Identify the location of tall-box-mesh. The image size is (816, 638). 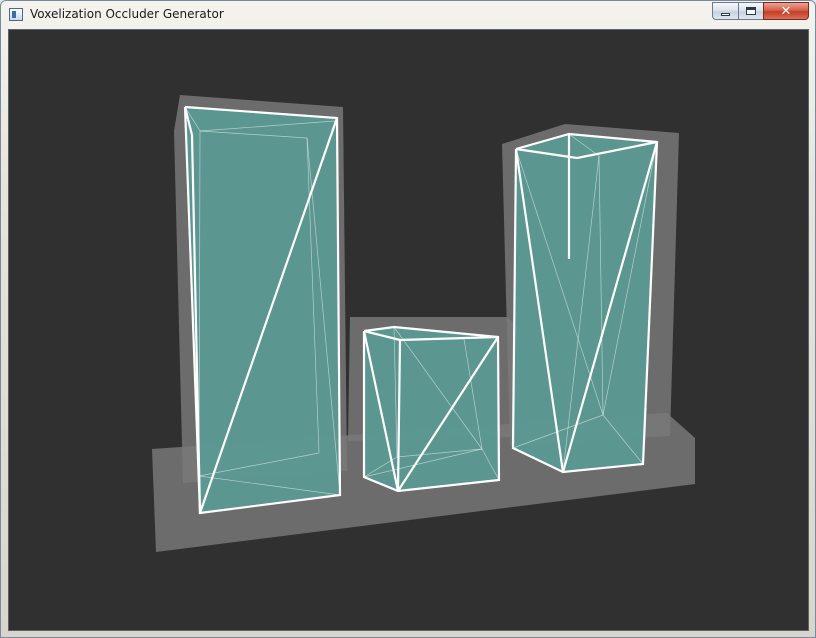
(262, 310).